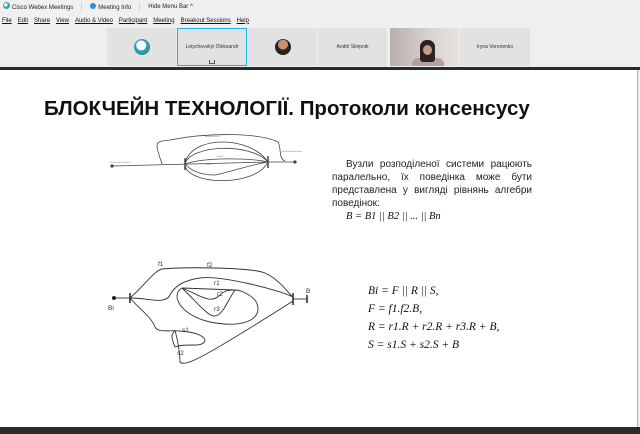 This screenshot has height=434, width=640. Describe the element at coordinates (427, 50) in the screenshot. I see `video-person` at that location.